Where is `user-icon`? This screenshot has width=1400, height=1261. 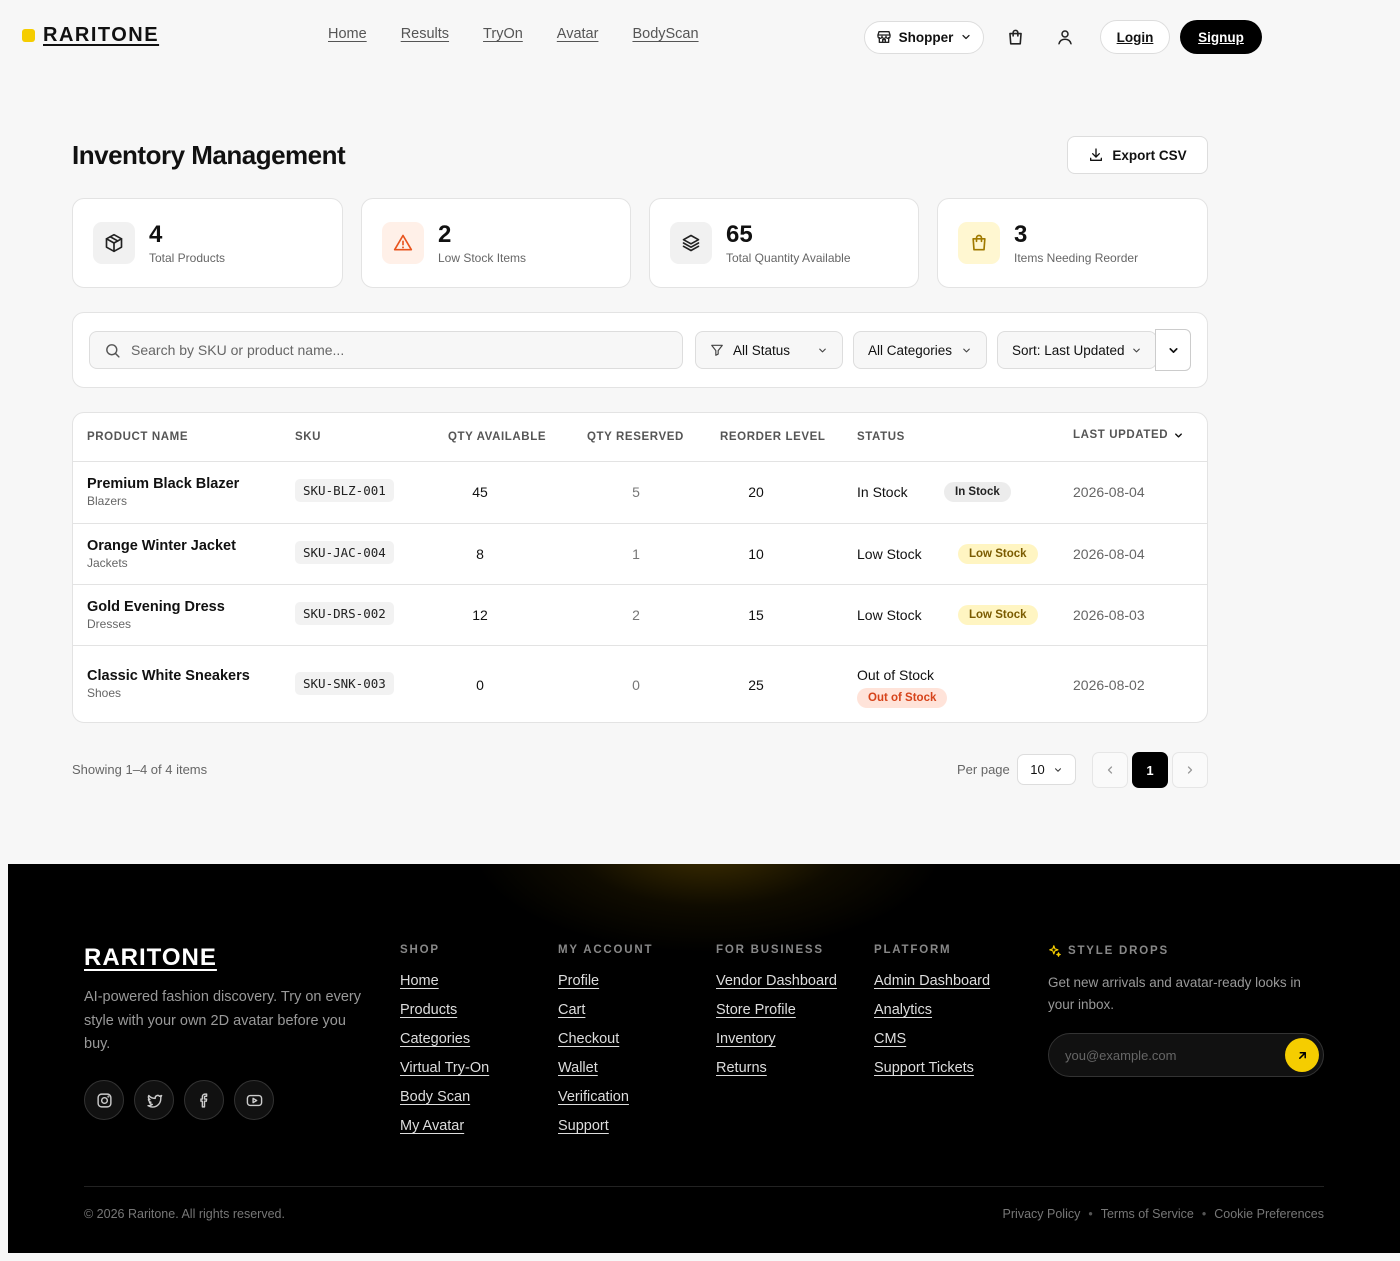
user-icon is located at coordinates (1065, 37).